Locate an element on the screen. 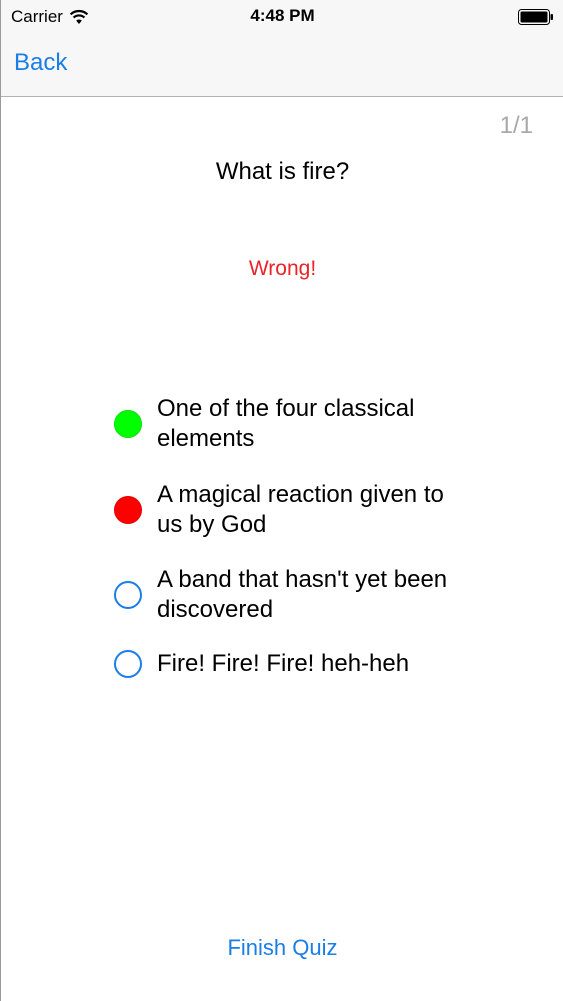 The height and width of the screenshot is (1001, 563). question-counter: 1/1 is located at coordinates (516, 125).